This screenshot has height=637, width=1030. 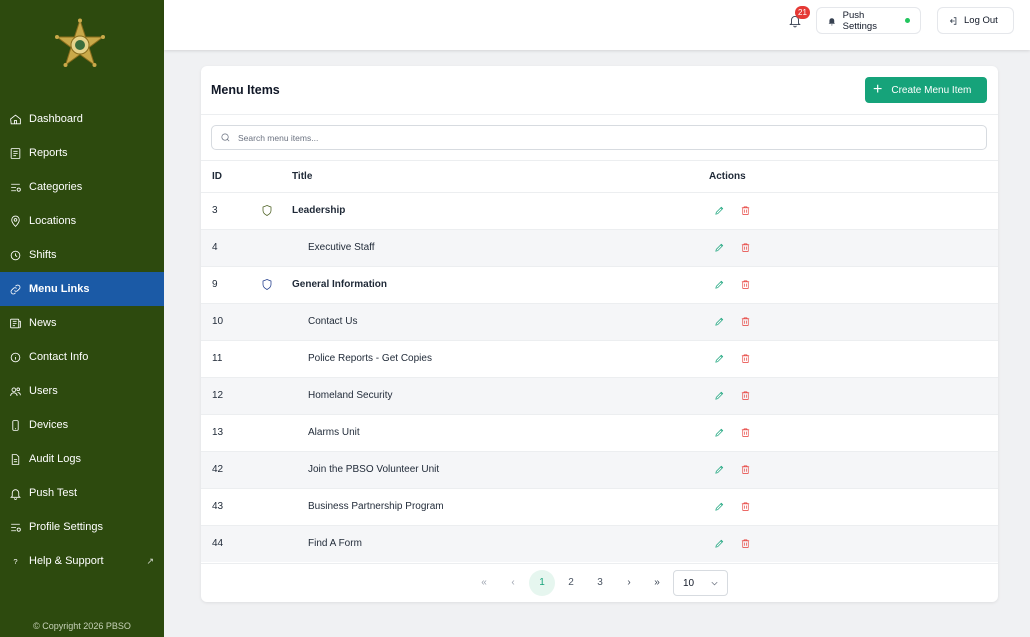 I want to click on logout-label: Log Out, so click(x=981, y=20).